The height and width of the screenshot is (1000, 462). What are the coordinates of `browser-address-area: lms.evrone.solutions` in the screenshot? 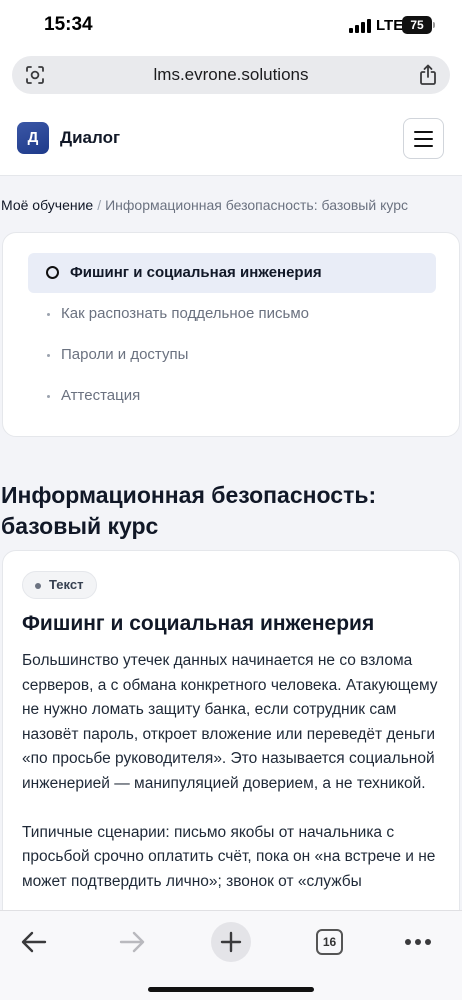 It's located at (231, 75).